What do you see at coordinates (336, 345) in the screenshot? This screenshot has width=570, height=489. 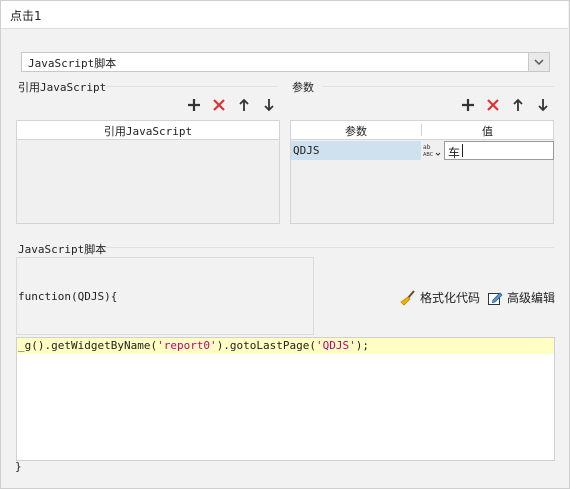 I see `code-string: 'QDJS'` at bounding box center [336, 345].